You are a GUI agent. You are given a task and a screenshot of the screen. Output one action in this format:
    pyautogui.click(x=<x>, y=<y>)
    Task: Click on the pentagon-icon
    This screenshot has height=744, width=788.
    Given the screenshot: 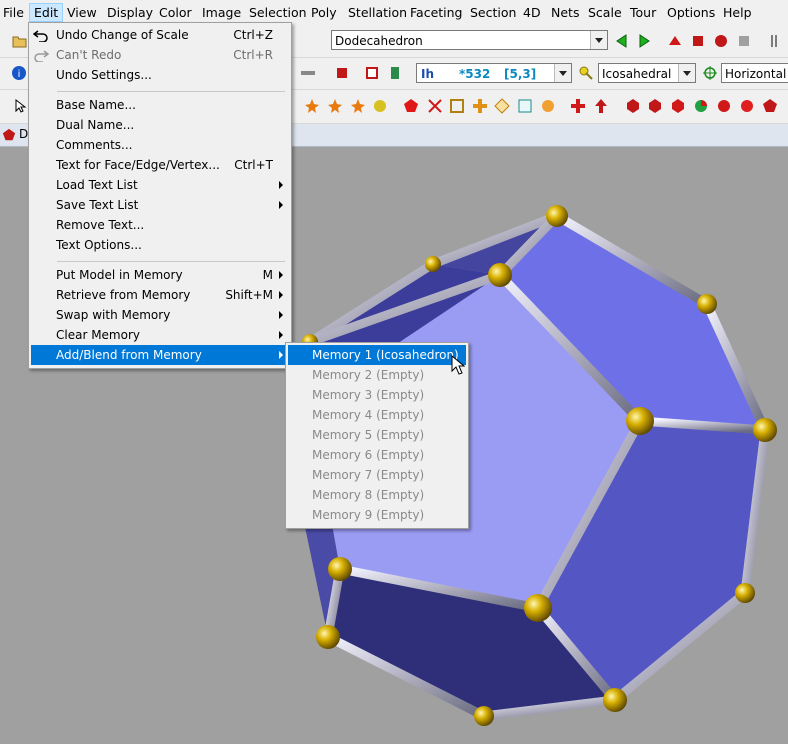 What is the action you would take?
    pyautogui.click(x=411, y=106)
    